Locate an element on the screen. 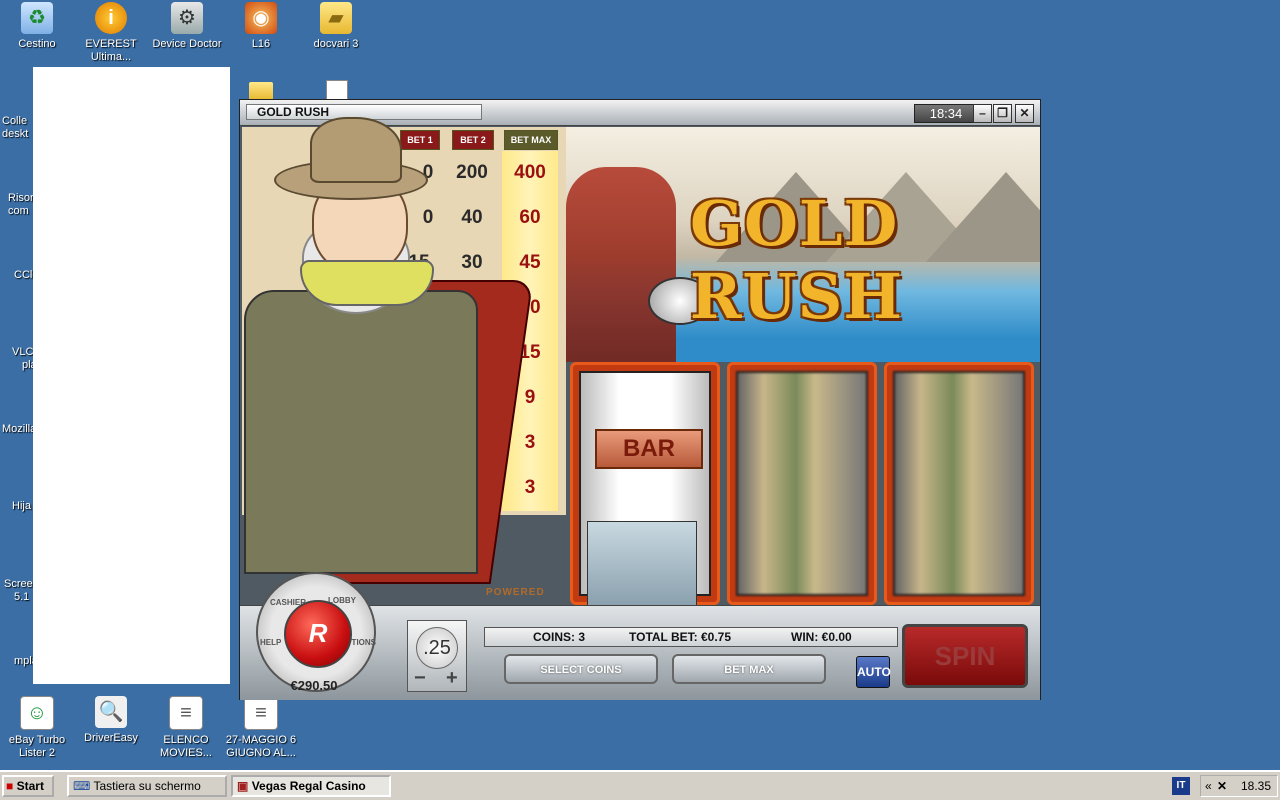  bet-max-button: BET MAX is located at coordinates (749, 669).